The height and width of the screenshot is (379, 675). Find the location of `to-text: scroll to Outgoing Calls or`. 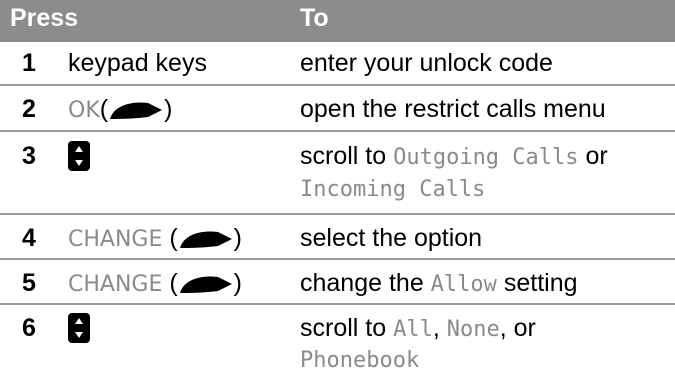

to-text: scroll to Outgoing Calls or is located at coordinates (454, 157).